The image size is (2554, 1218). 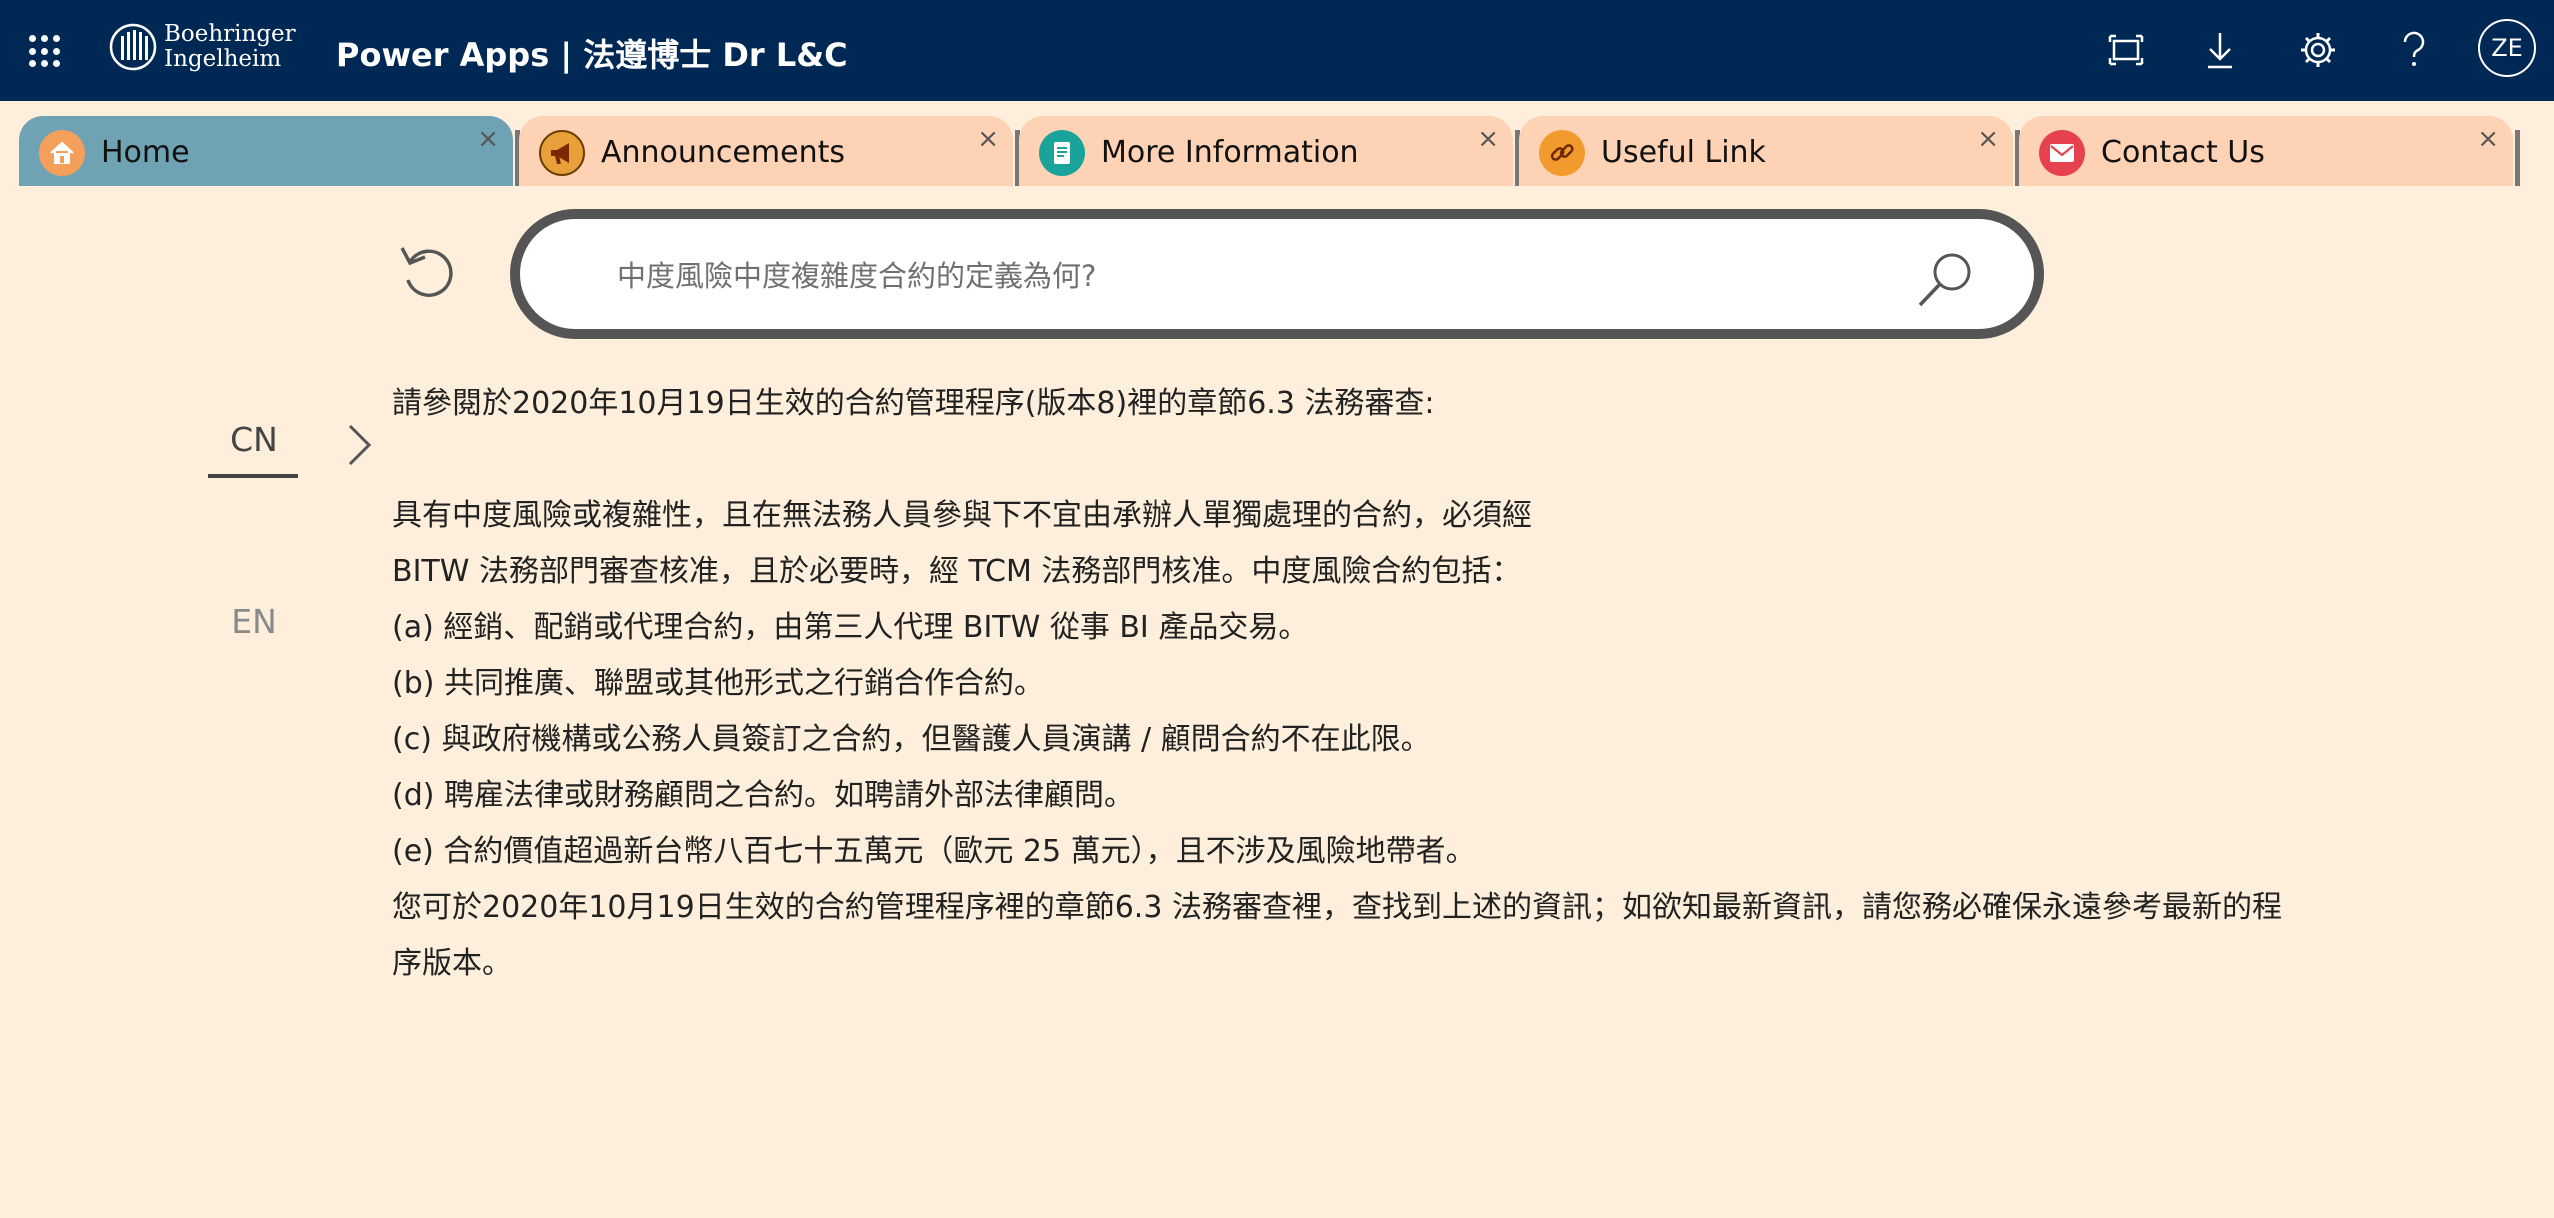 What do you see at coordinates (1562, 153) in the screenshot?
I see `link-icon` at bounding box center [1562, 153].